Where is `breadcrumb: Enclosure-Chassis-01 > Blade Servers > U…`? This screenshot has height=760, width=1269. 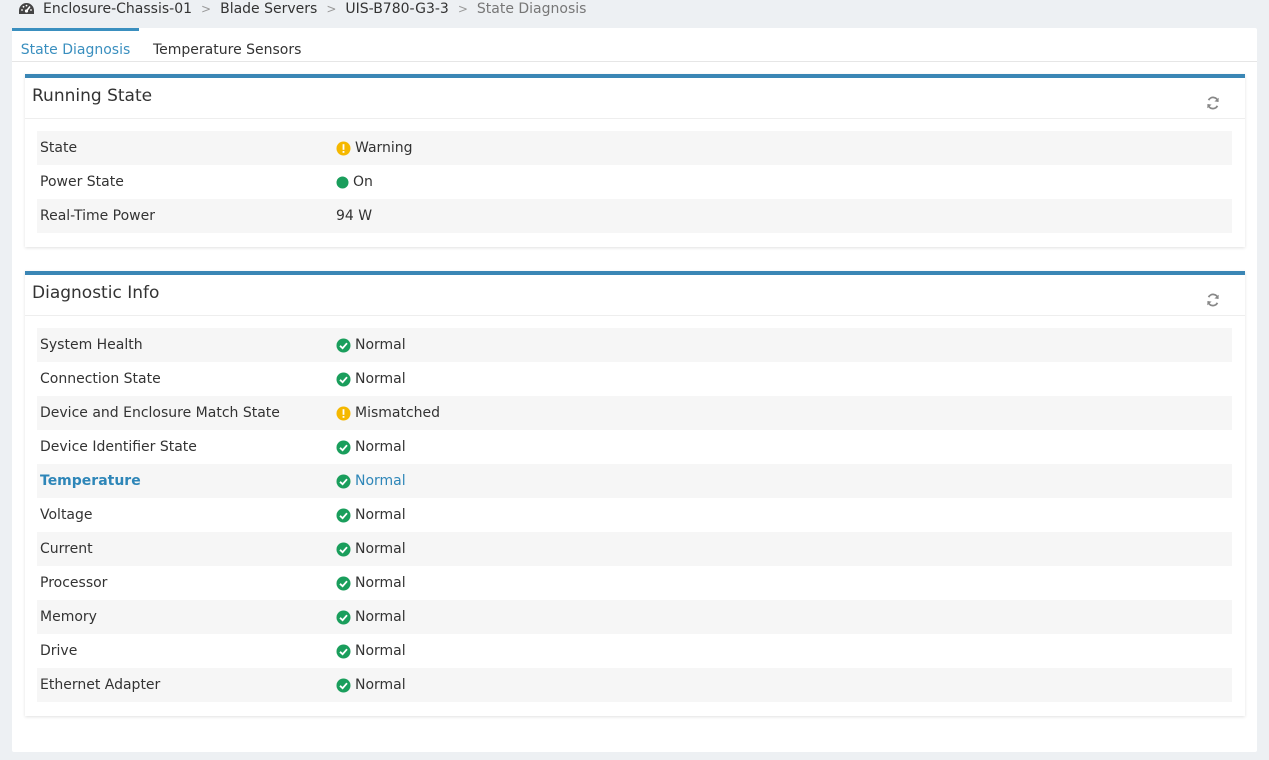 breadcrumb: Enclosure-Chassis-01 > Blade Servers > U… is located at coordinates (302, 10).